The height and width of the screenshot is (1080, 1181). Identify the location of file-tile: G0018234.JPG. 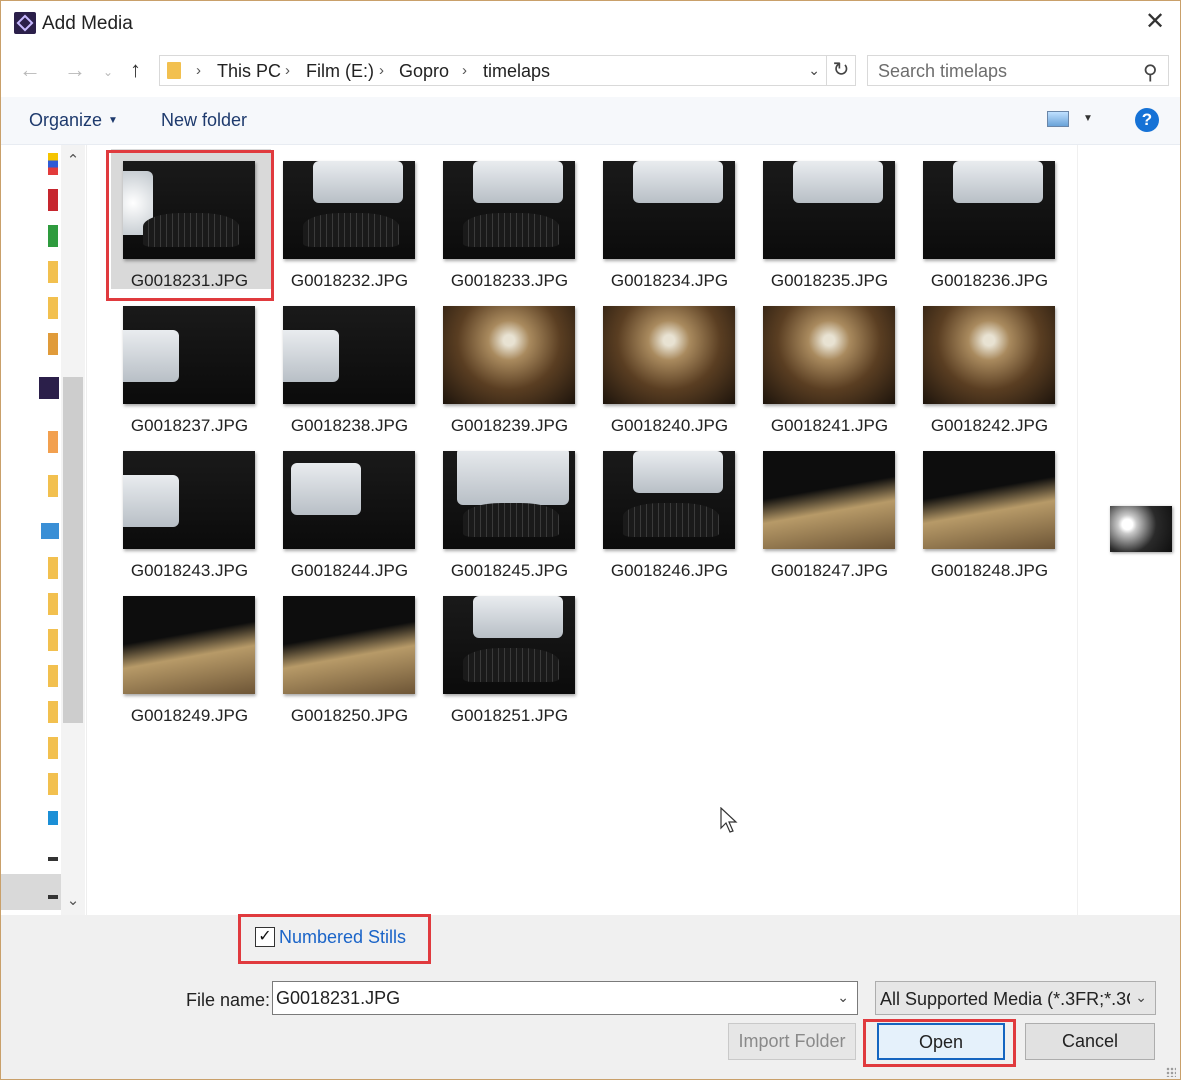
(667, 217).